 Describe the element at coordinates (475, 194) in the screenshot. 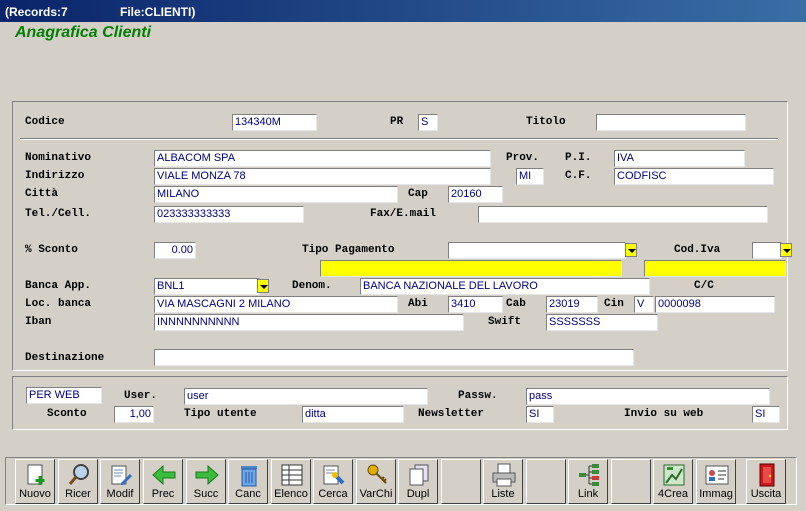

I see `cap-field: 20160` at that location.